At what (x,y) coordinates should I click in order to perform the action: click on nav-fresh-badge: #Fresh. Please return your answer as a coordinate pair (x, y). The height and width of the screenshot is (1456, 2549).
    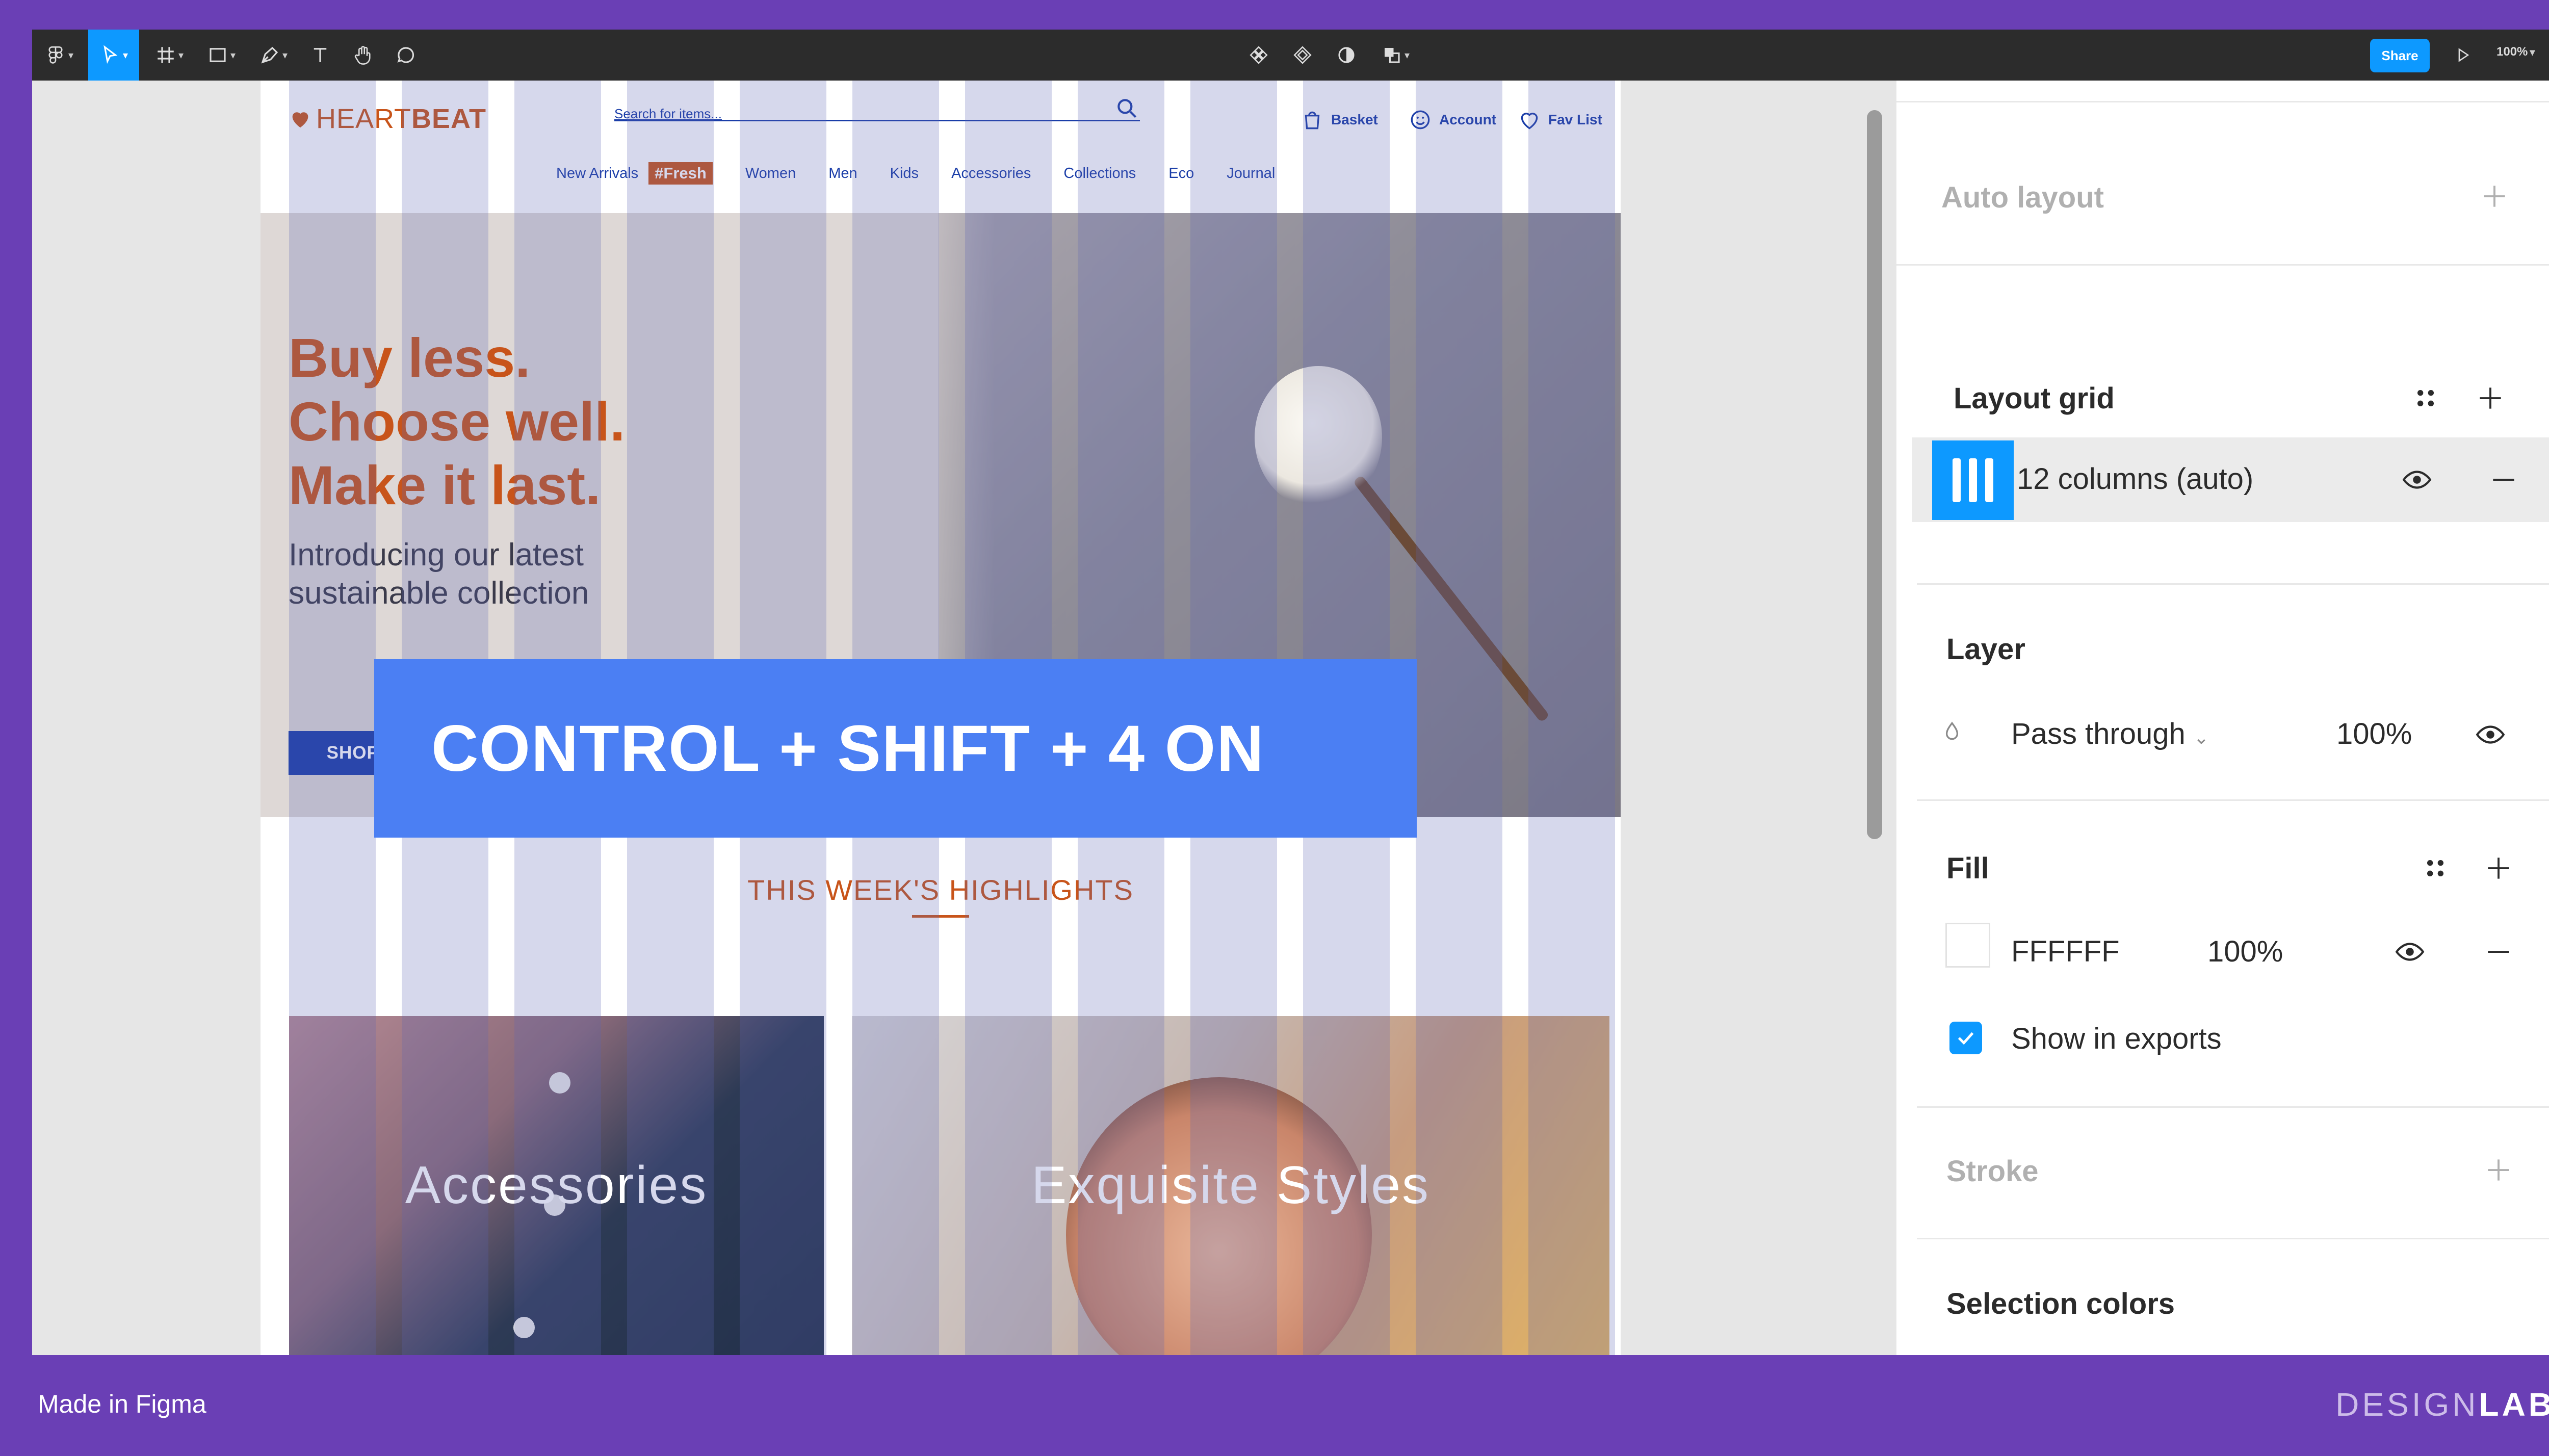
    Looking at the image, I should click on (680, 173).